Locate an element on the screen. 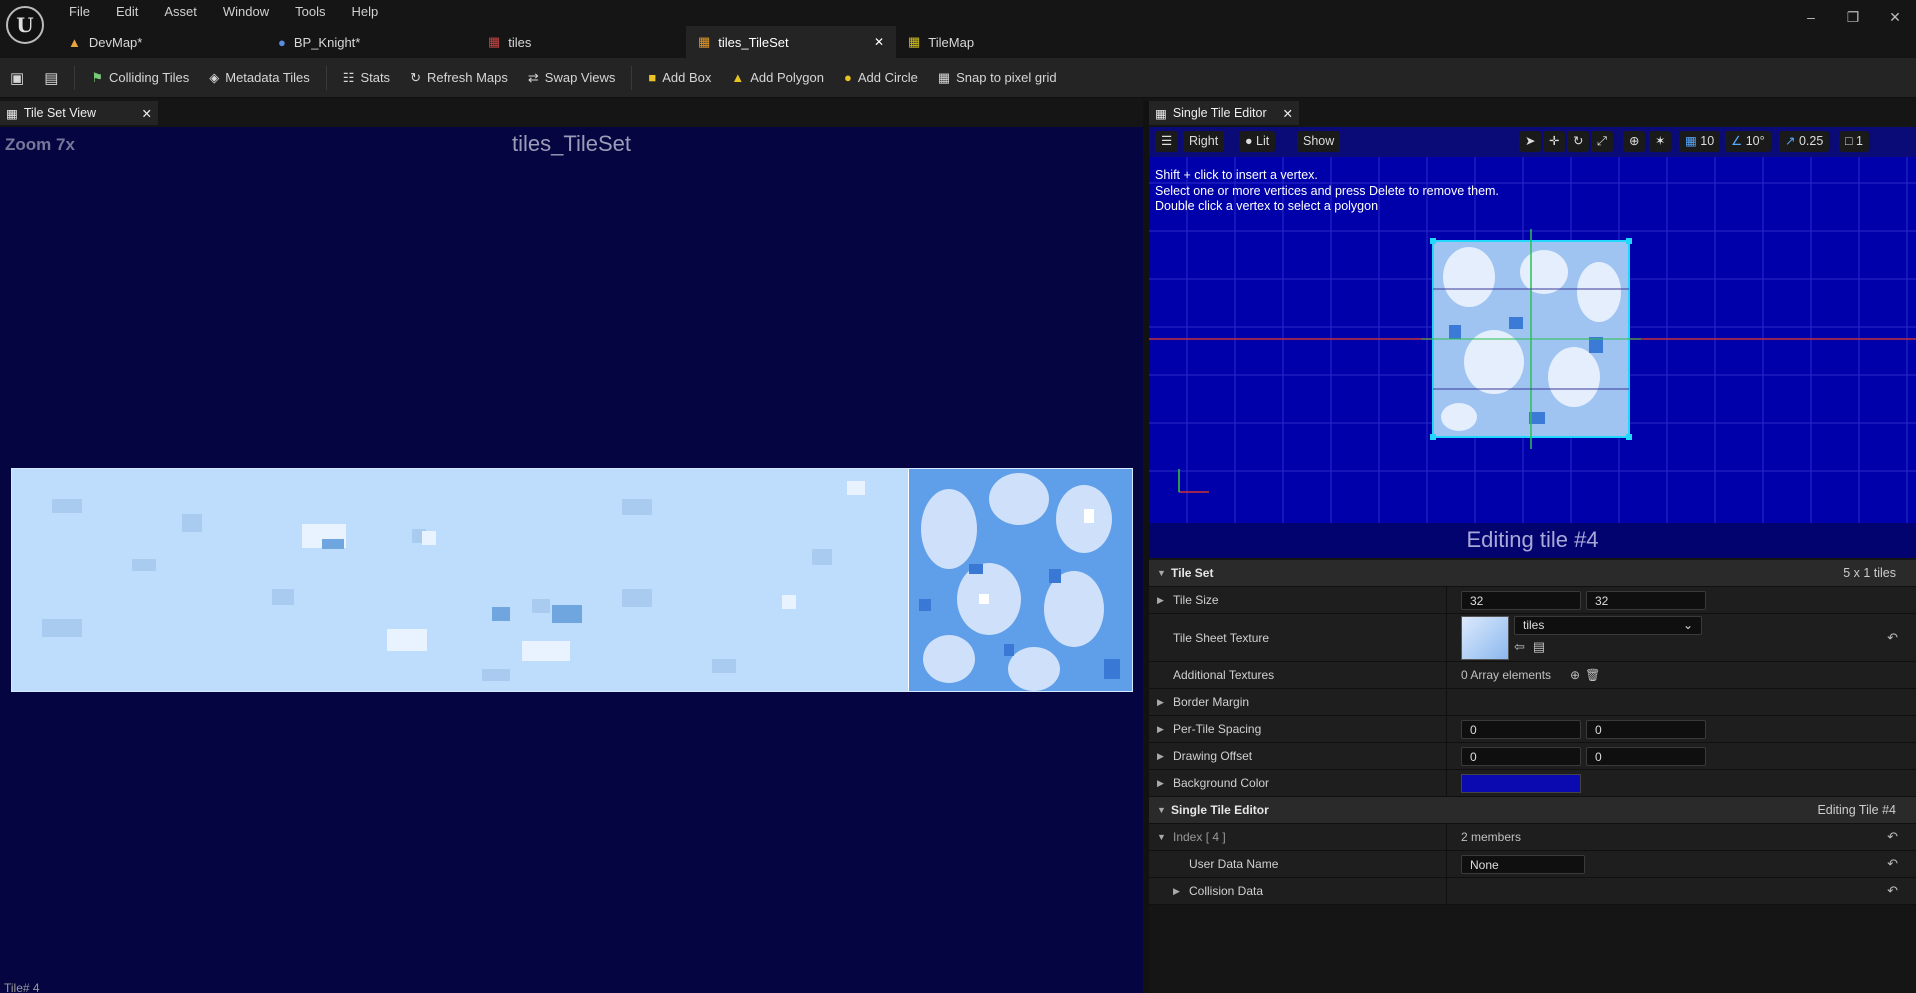  property-label: Border Margin is located at coordinates (1211, 702).